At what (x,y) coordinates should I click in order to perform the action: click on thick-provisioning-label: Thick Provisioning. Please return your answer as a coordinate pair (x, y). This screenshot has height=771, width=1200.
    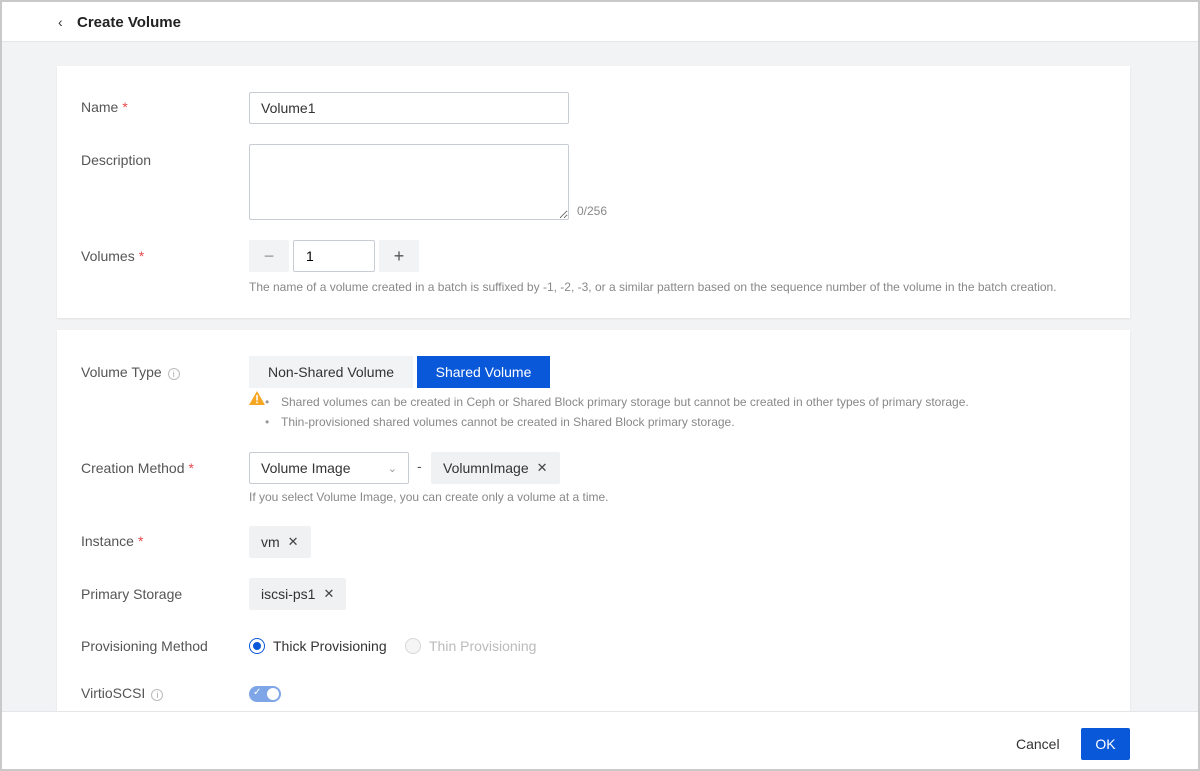
    Looking at the image, I should click on (330, 646).